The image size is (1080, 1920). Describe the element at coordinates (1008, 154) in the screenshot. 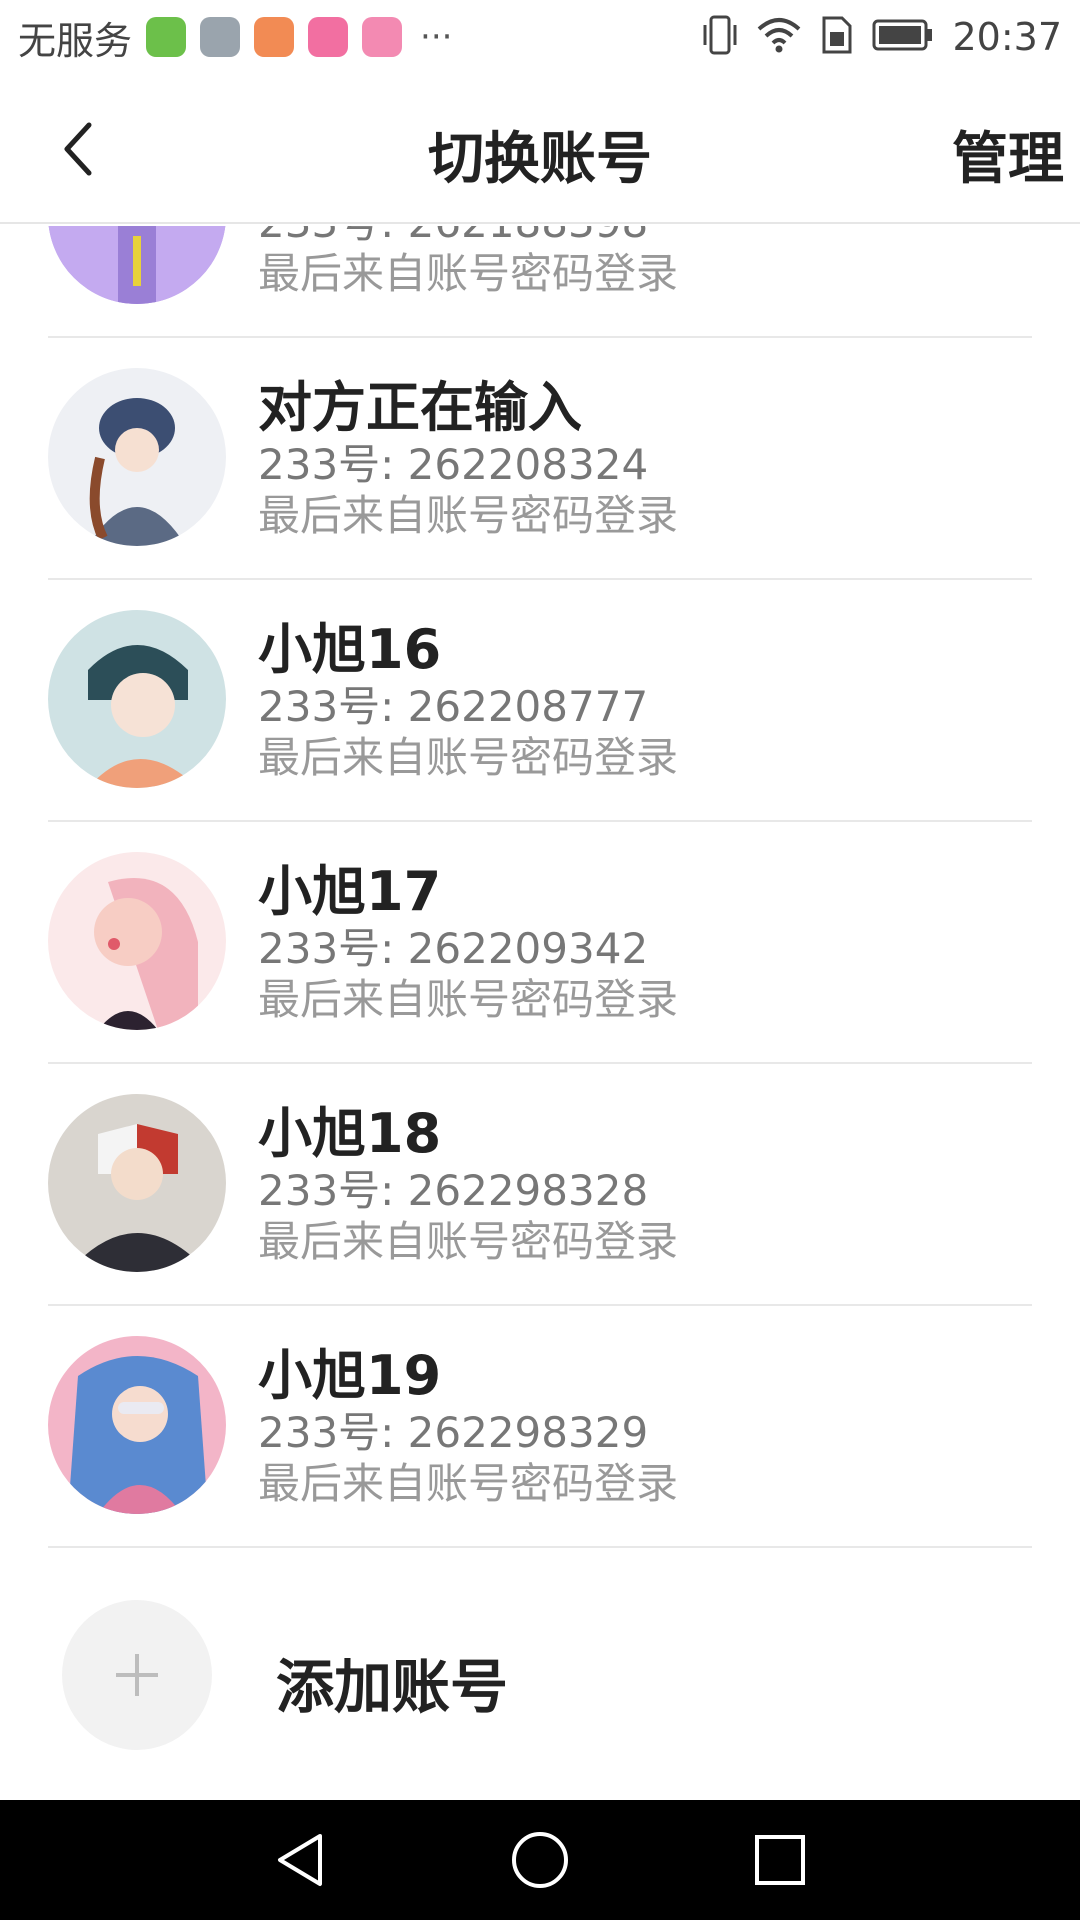

I see `manage-button: 管理` at that location.